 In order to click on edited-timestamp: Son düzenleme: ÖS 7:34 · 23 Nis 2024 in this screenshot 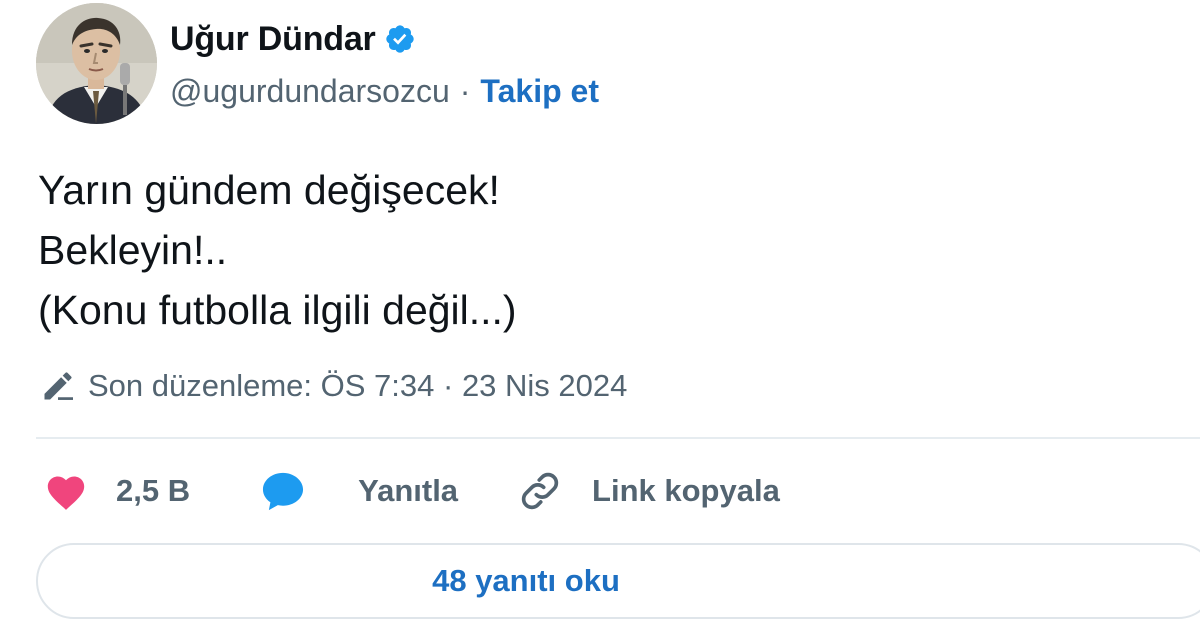, I will do `click(358, 385)`.